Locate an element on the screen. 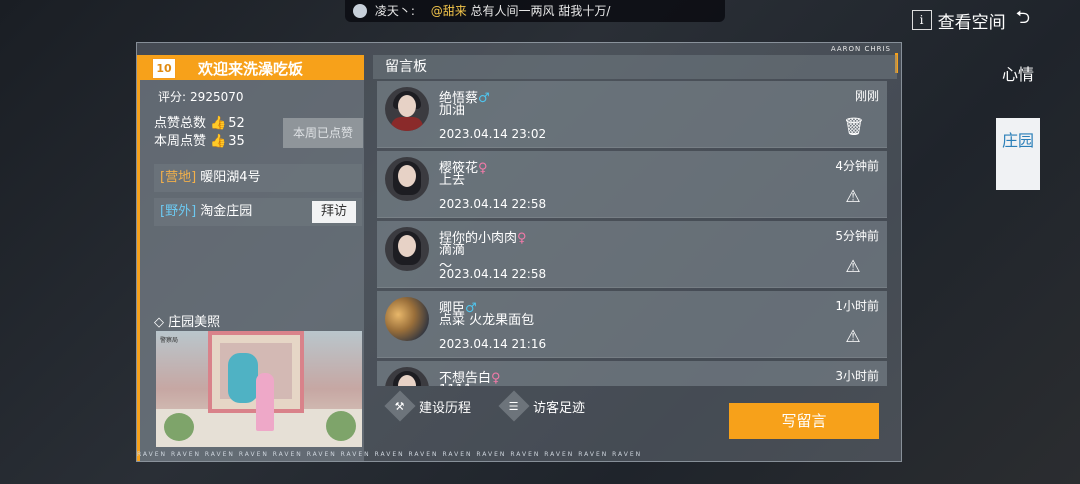 This screenshot has height=484, width=1080. message-content: 上去 is located at coordinates (452, 180).